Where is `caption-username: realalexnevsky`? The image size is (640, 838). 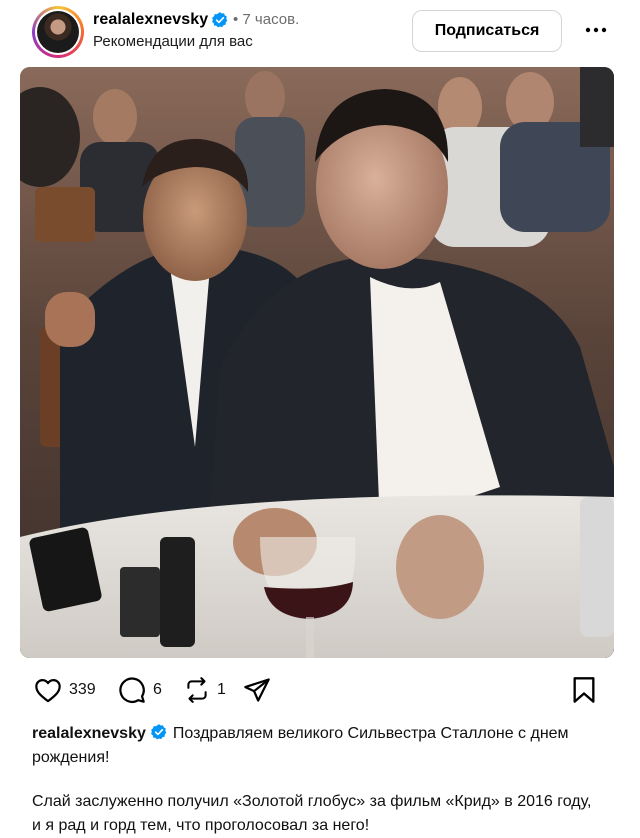
caption-username: realalexnevsky is located at coordinates (89, 733).